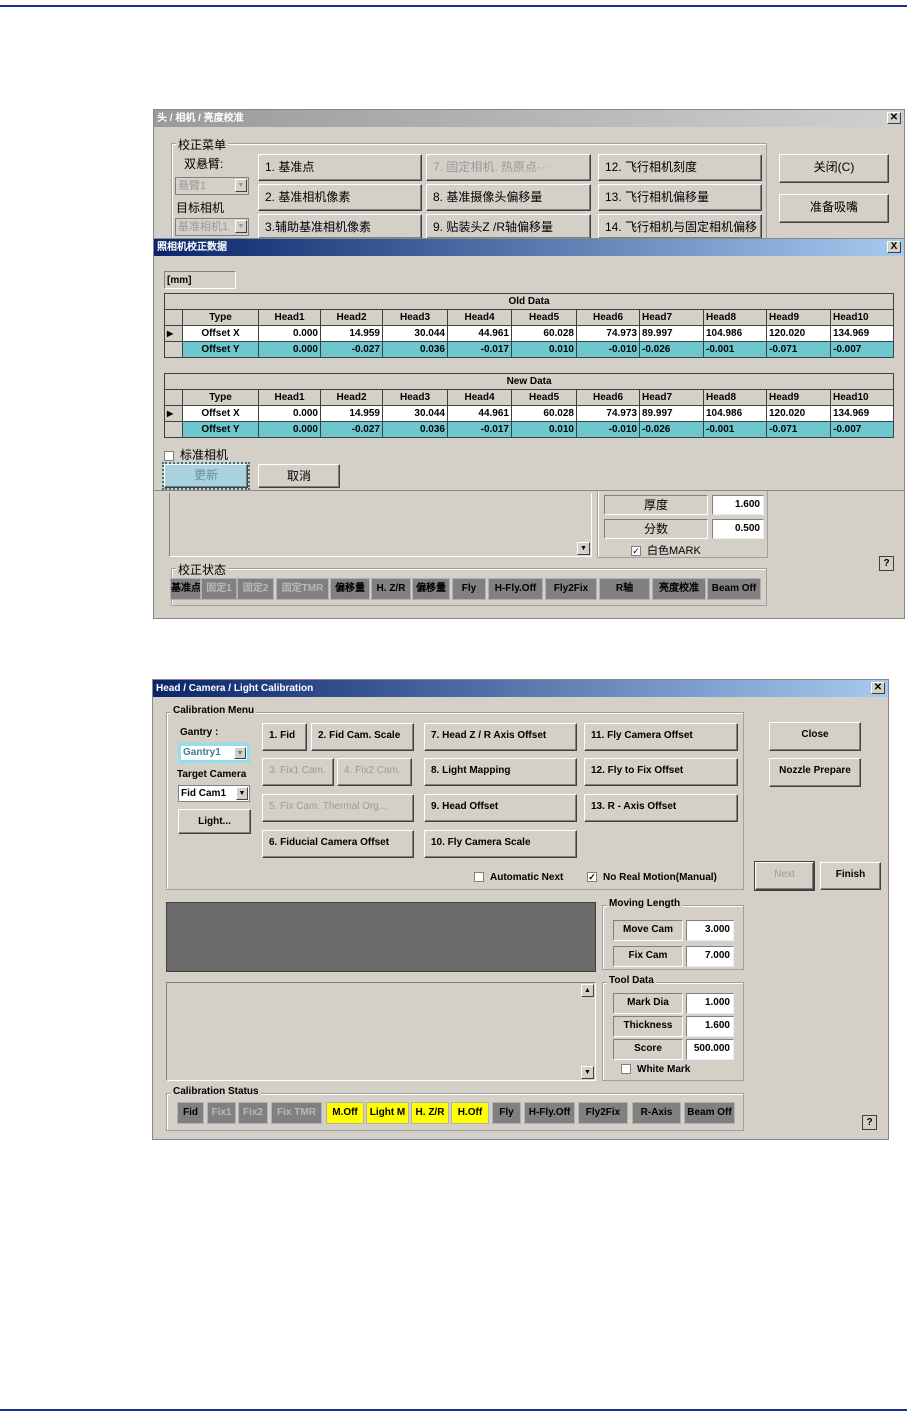 The width and height of the screenshot is (907, 1421). Describe the element at coordinates (652, 877) in the screenshot. I see `no-real-motion-checkbox: ✓ No Real Motion(Manual)` at that location.